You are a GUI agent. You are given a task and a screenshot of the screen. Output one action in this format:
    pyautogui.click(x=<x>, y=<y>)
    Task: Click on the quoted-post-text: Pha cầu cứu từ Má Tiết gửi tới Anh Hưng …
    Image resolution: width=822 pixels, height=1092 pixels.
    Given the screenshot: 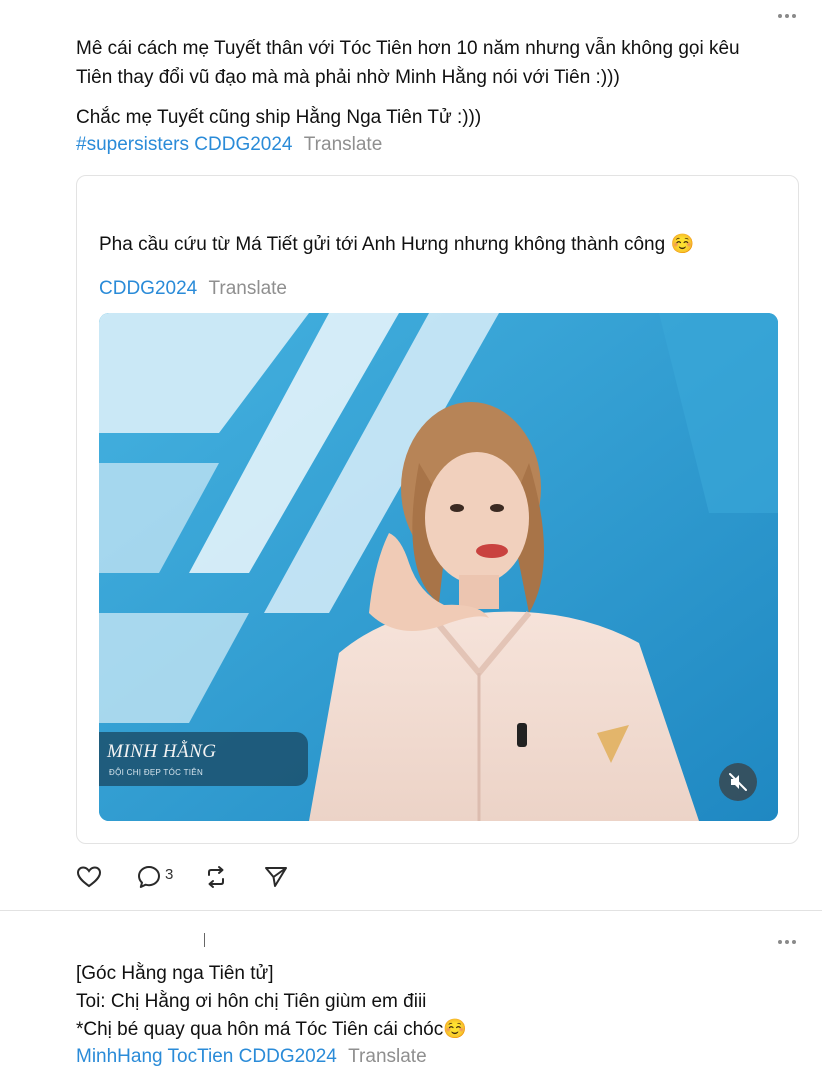 What is the action you would take?
    pyautogui.click(x=397, y=244)
    